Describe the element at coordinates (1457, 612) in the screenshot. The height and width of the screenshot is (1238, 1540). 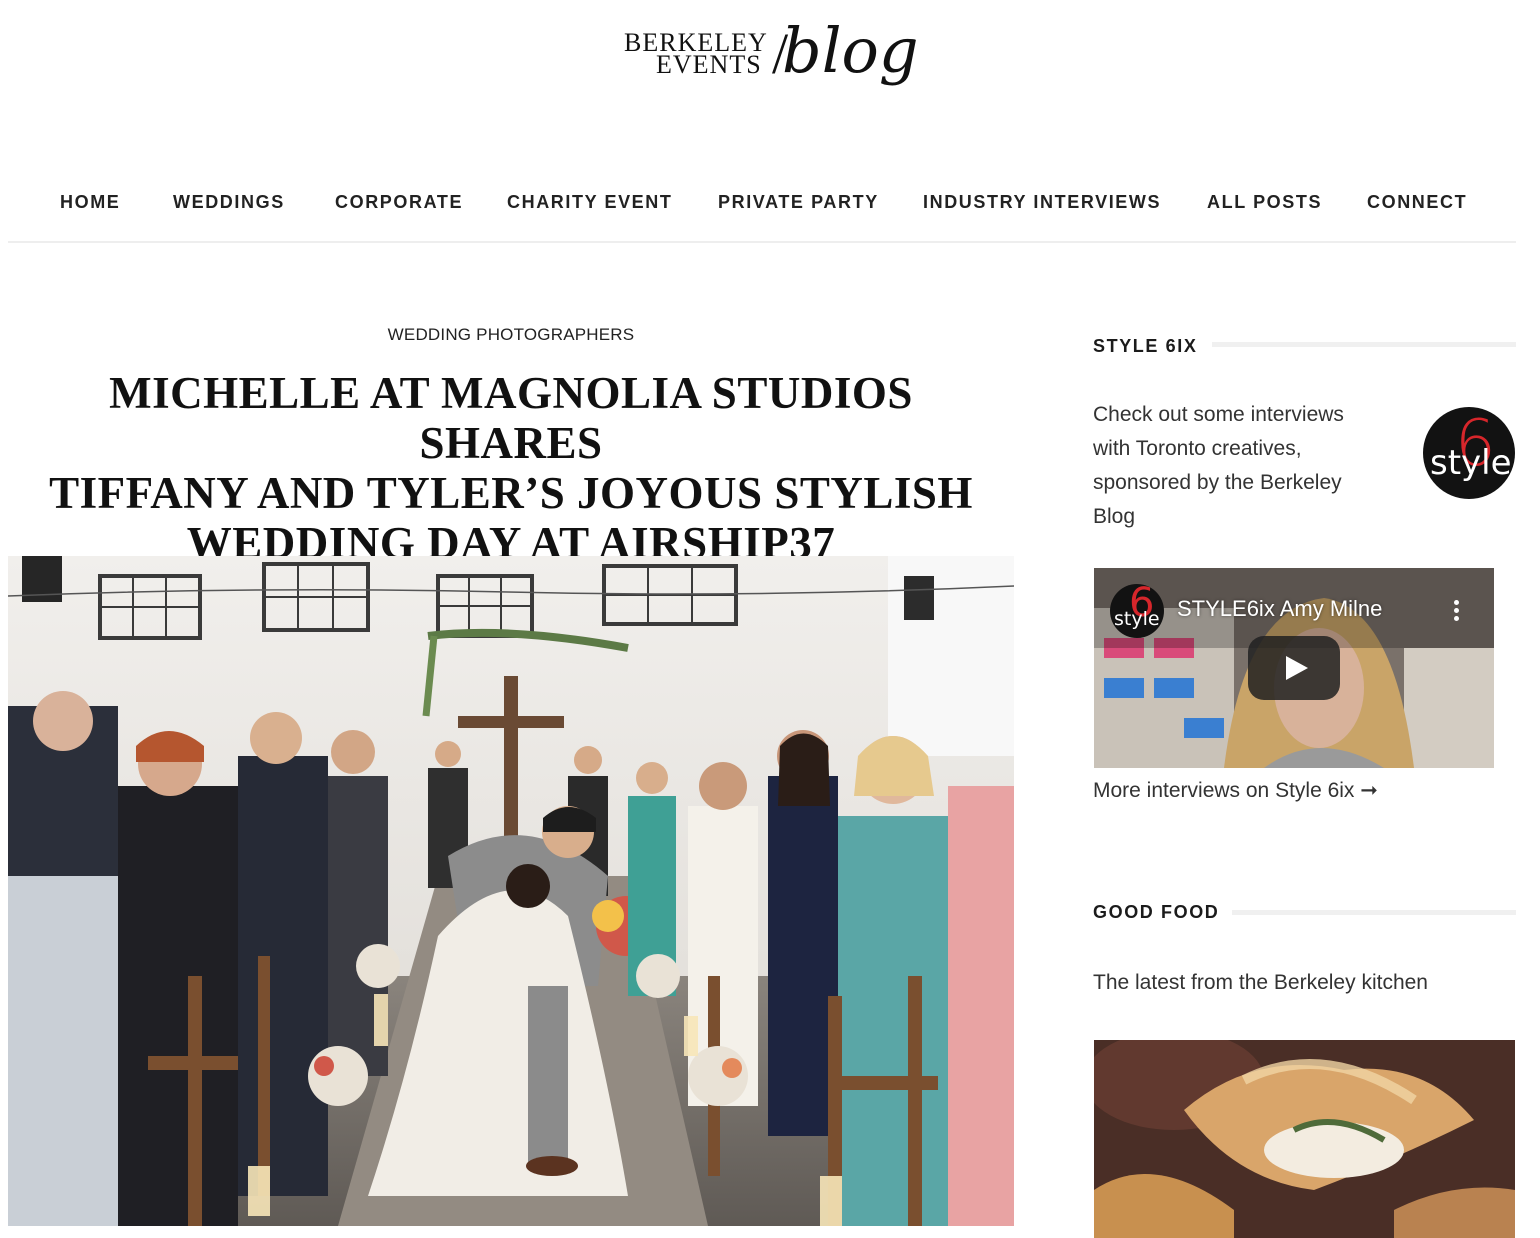
I see `more-options-icon` at that location.